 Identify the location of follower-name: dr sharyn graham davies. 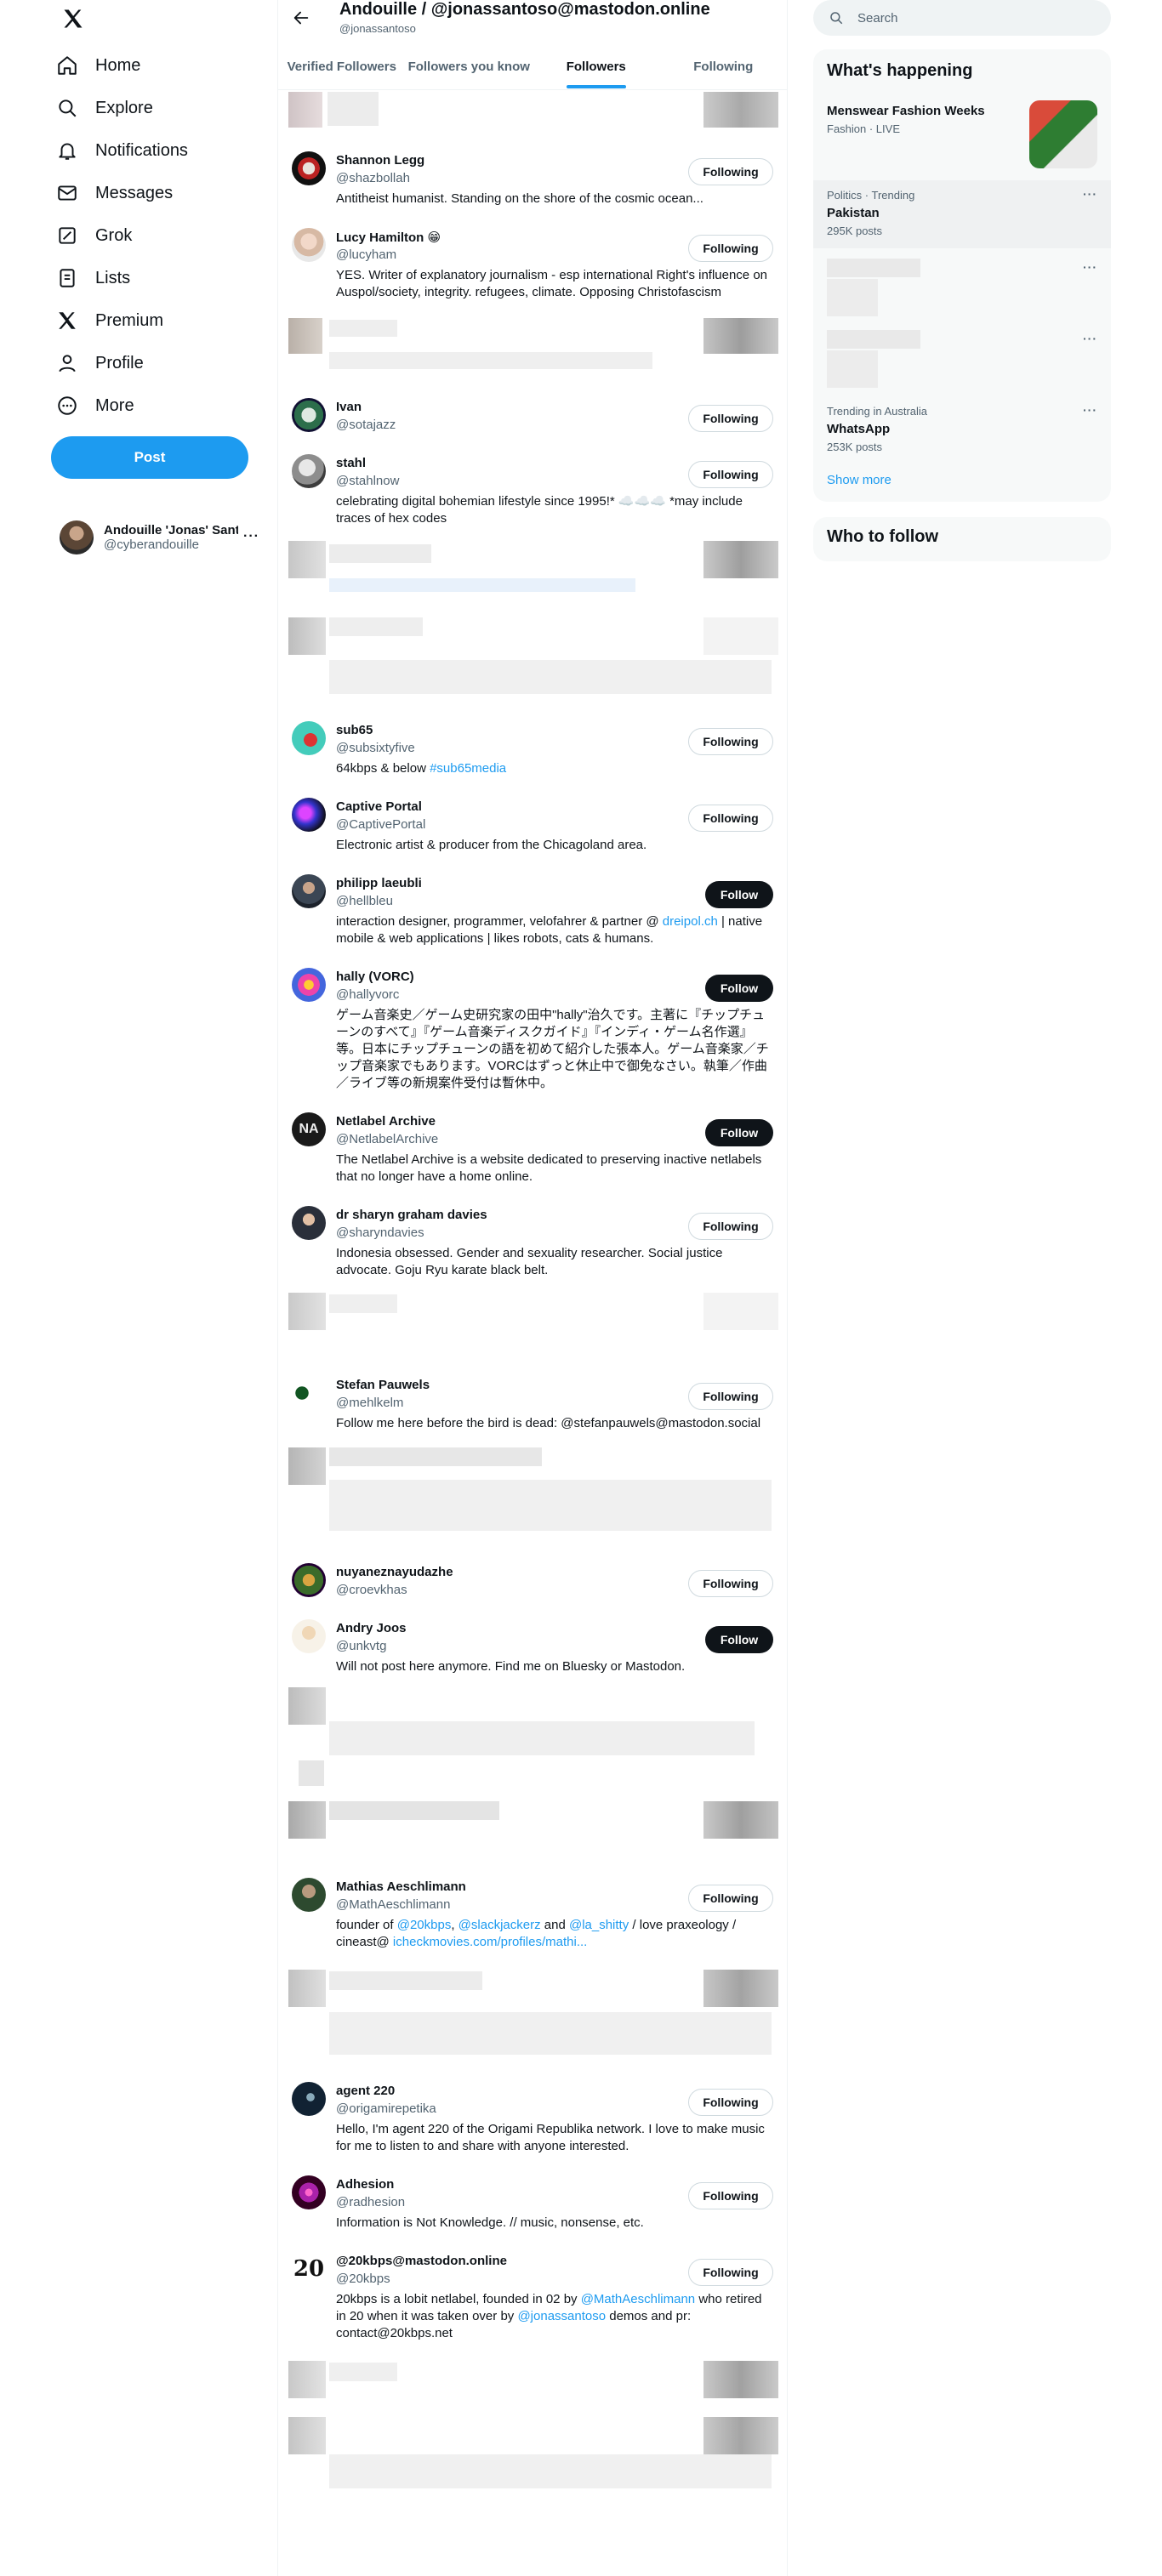
(411, 1215).